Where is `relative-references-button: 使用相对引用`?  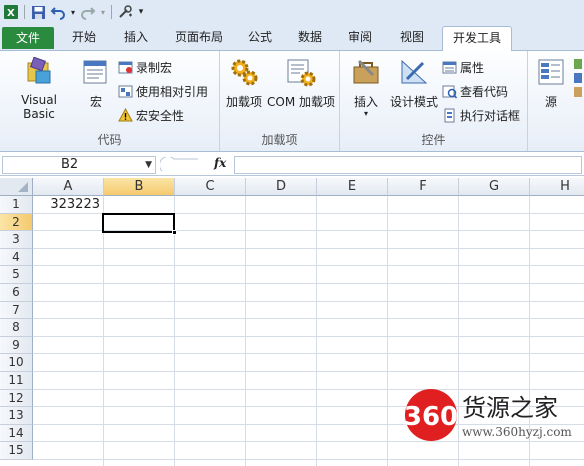
relative-references-button: 使用相对引用 is located at coordinates (163, 91).